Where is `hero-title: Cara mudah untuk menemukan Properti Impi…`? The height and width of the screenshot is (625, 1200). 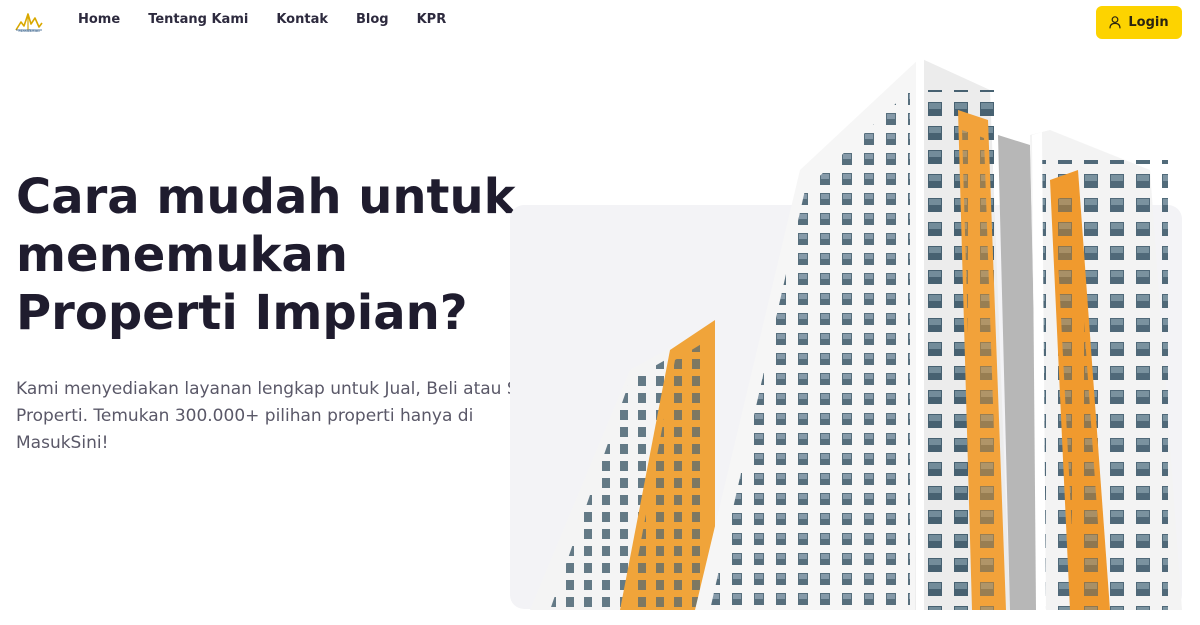
hero-title: Cara mudah untuk menemukan Properti Impi… is located at coordinates (266, 255).